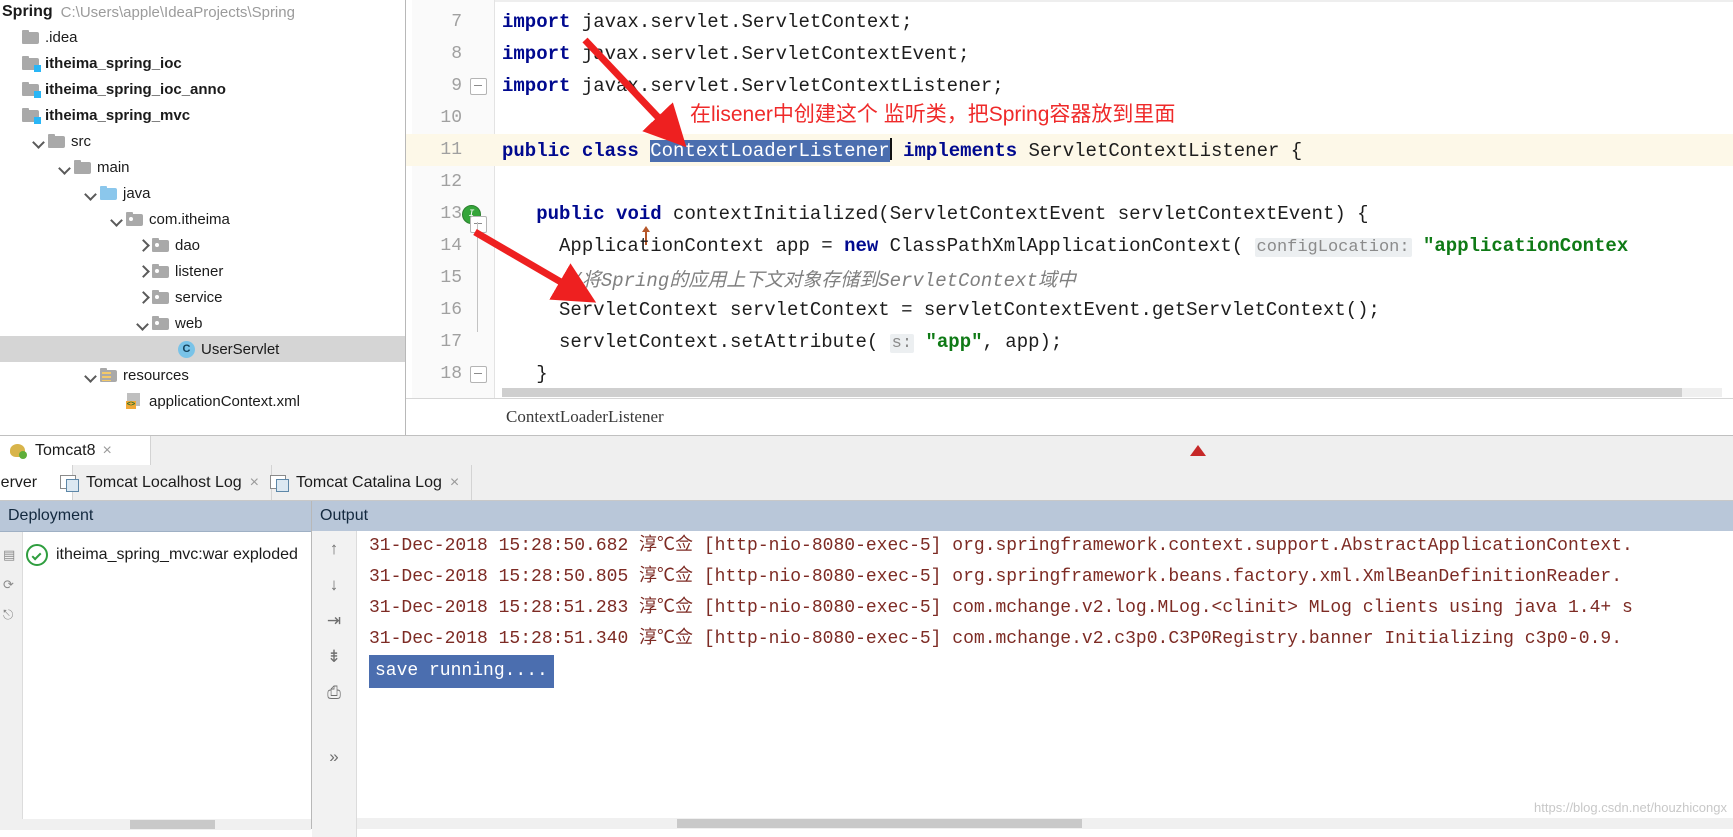 The width and height of the screenshot is (1733, 837). I want to click on deployment-horizontal-scrollbar, so click(155, 824).